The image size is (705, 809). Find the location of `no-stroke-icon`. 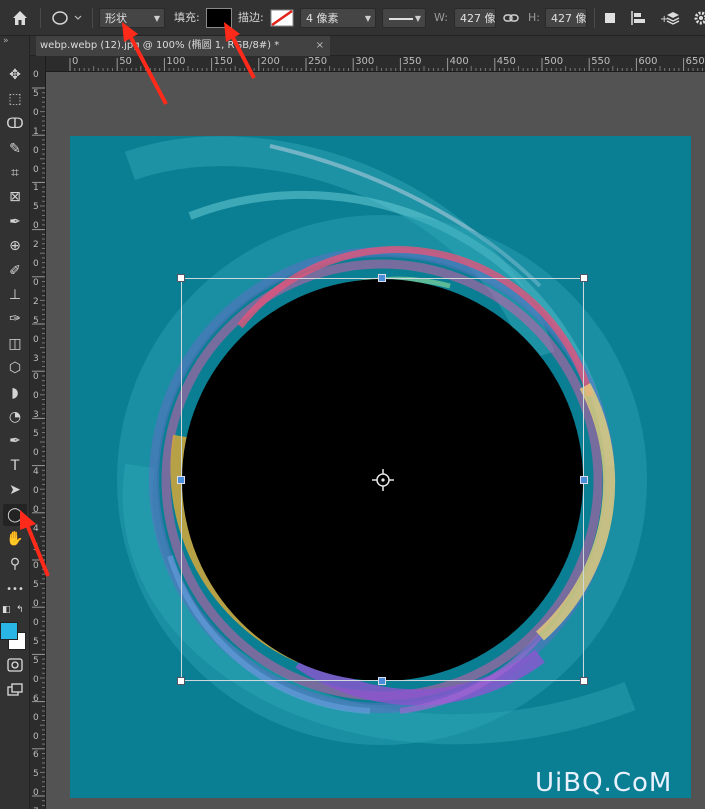

no-stroke-icon is located at coordinates (282, 18).